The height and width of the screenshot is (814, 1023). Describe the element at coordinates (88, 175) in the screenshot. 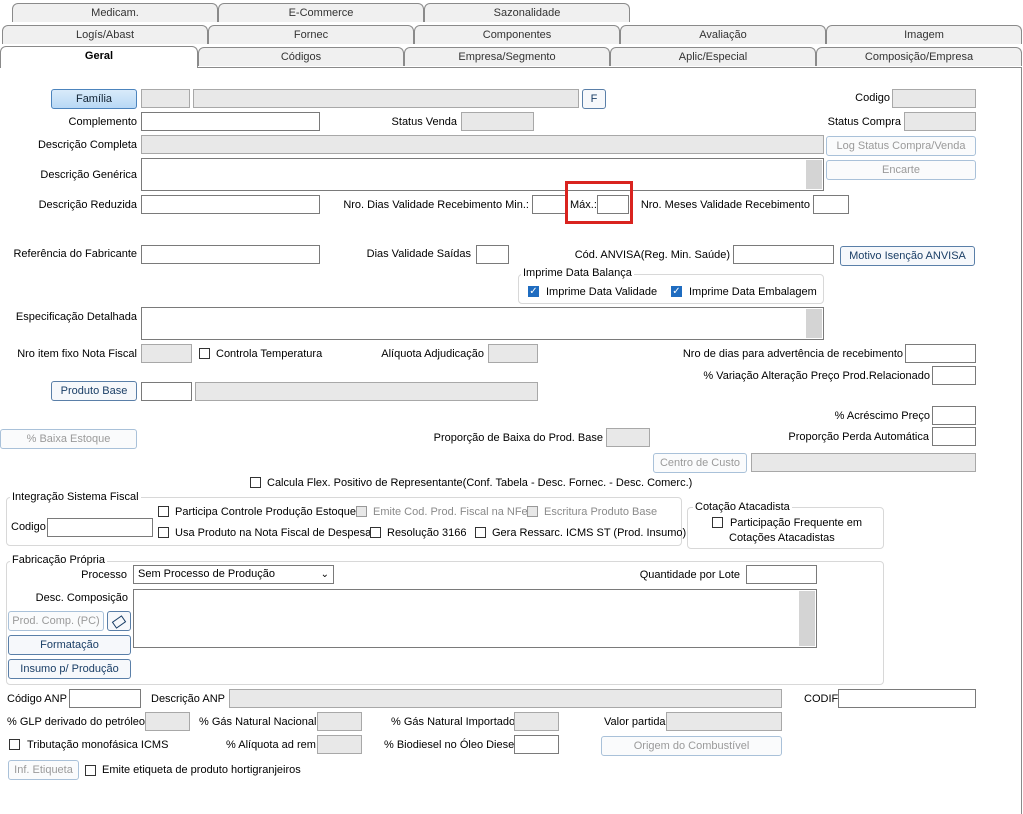

I see `descricao-generica-label: Descrição Genérica` at that location.